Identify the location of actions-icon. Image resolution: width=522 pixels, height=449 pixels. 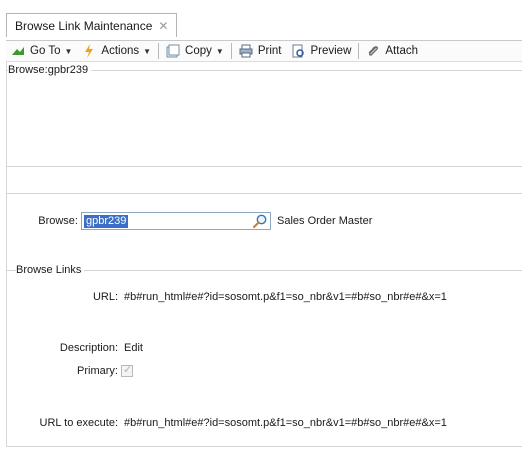
(89, 51).